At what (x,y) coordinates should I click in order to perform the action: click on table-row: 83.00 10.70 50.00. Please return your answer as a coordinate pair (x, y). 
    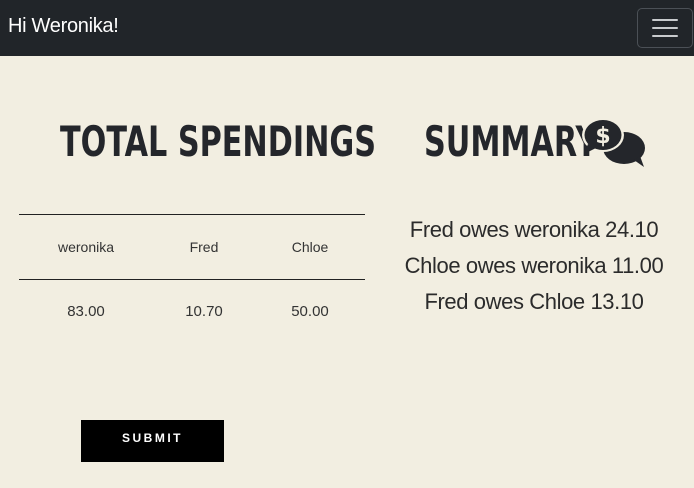
    Looking at the image, I should click on (192, 312).